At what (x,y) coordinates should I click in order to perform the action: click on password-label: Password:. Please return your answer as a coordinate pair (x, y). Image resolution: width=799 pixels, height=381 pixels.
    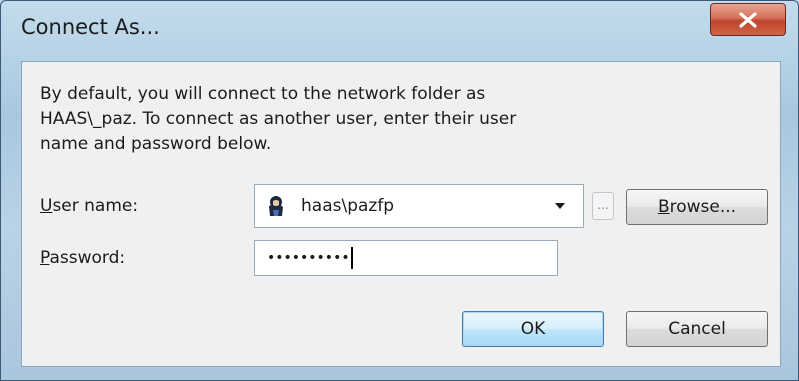
    Looking at the image, I should click on (82, 258).